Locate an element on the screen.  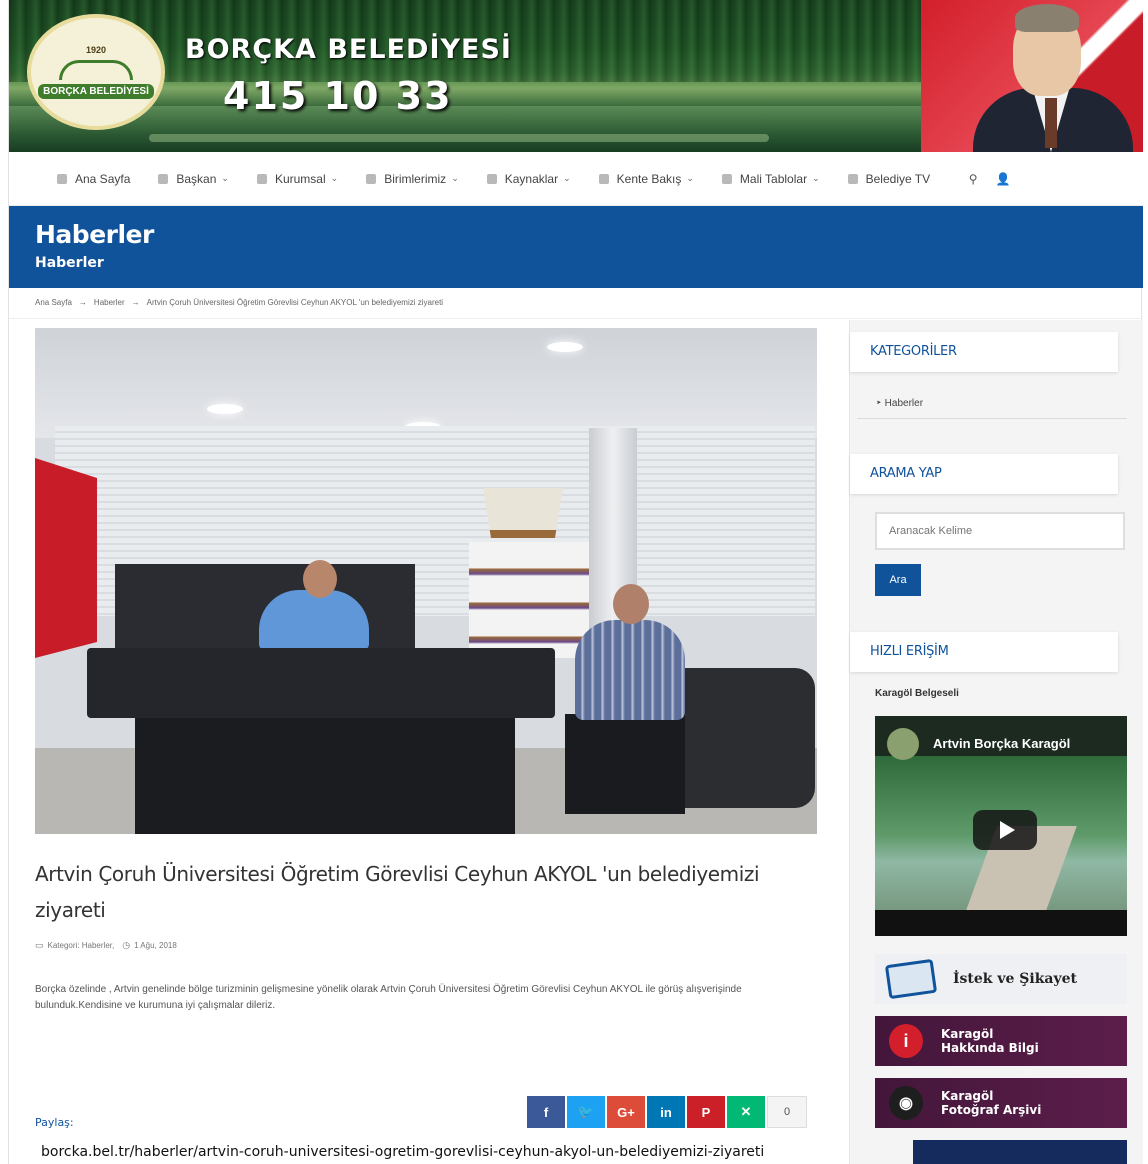
karagol-photo-text: Karagöl Fotoğraf Arşivi is located at coordinates (991, 1103).